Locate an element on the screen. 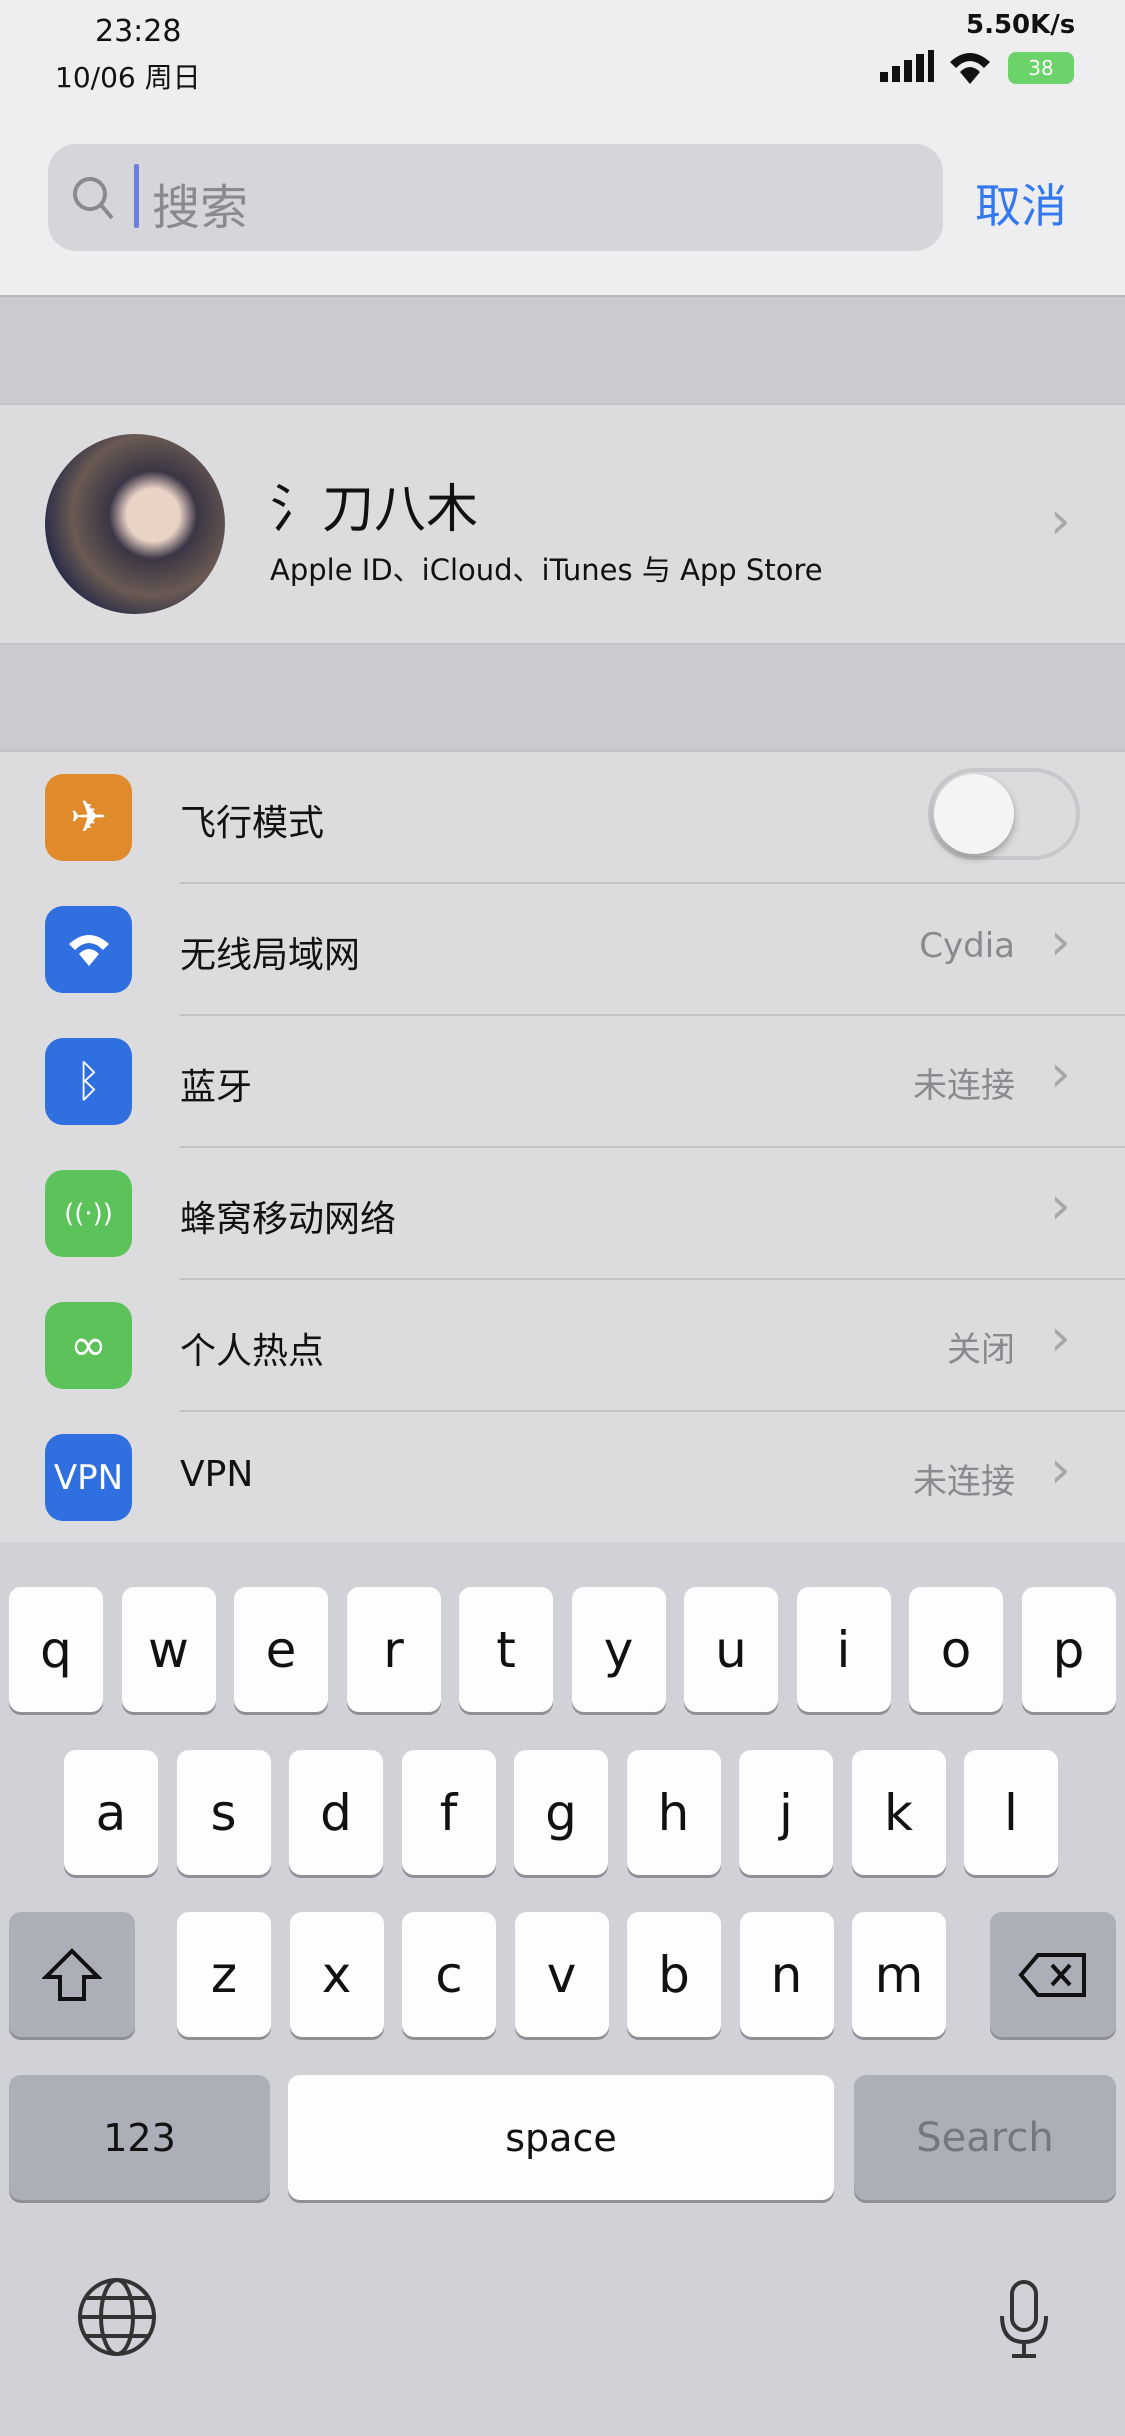 The width and height of the screenshot is (1125, 2436). settings-row-label: 飞行模式 is located at coordinates (252, 823).